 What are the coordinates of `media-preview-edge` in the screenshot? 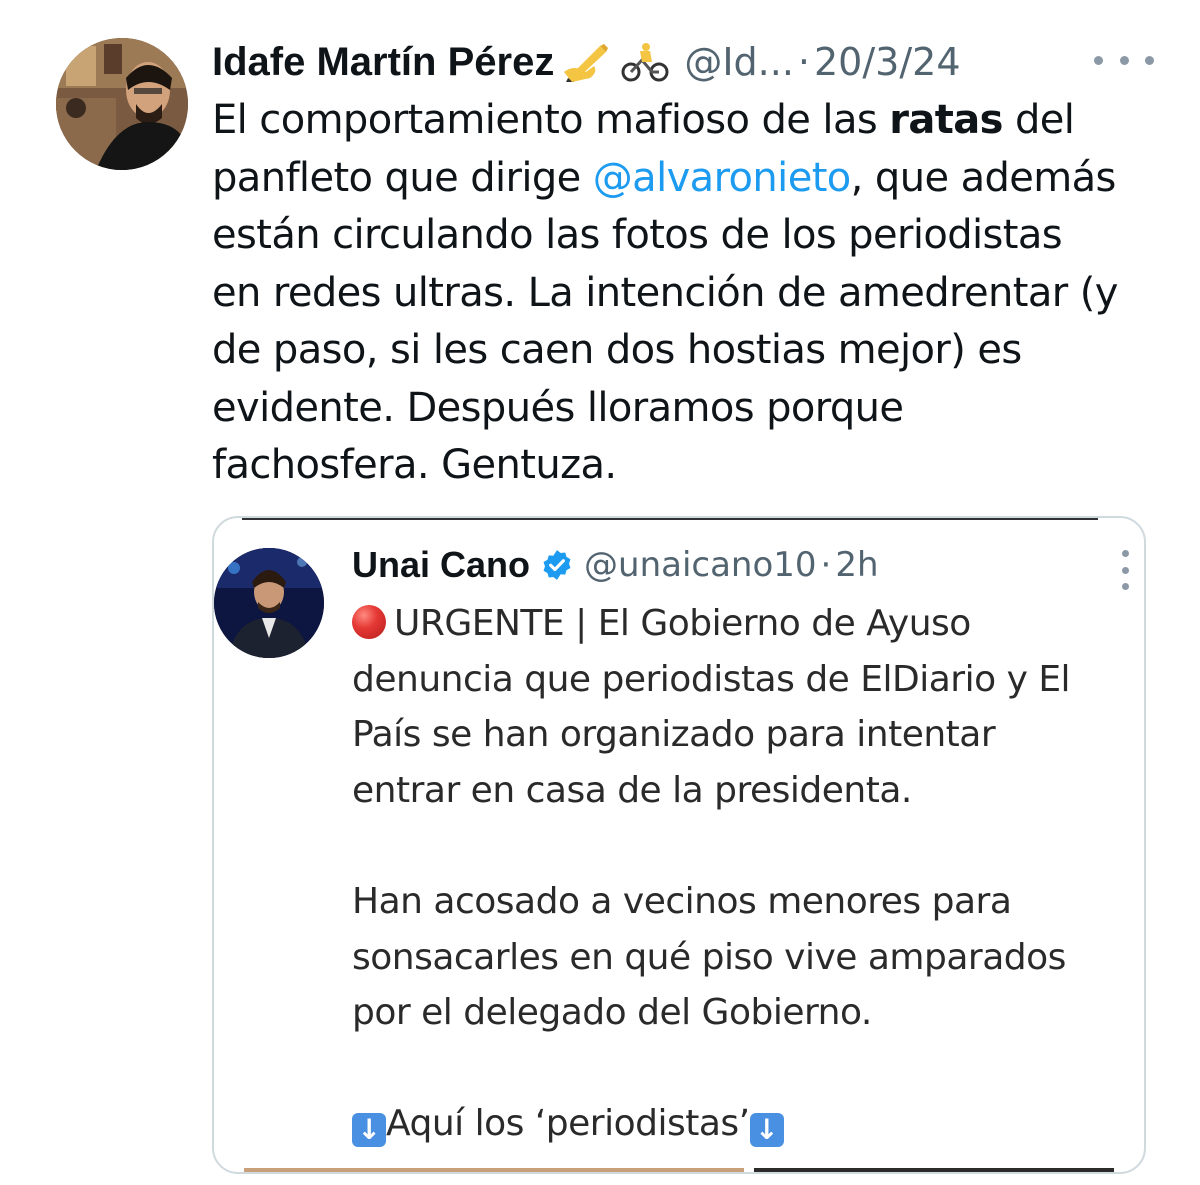 It's located at (679, 1169).